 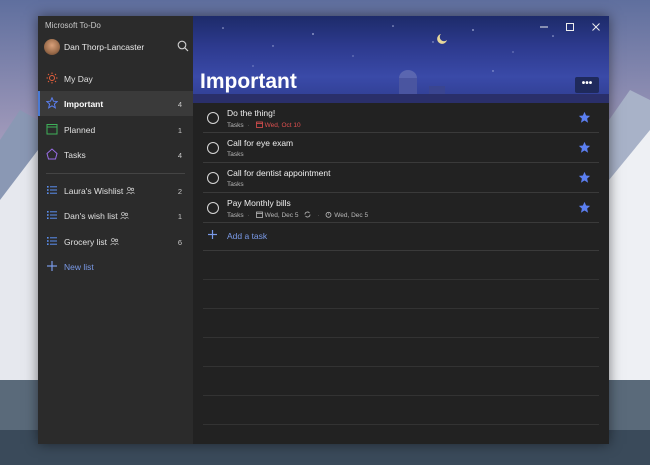 What do you see at coordinates (79, 267) in the screenshot?
I see `new-list-label: New list` at bounding box center [79, 267].